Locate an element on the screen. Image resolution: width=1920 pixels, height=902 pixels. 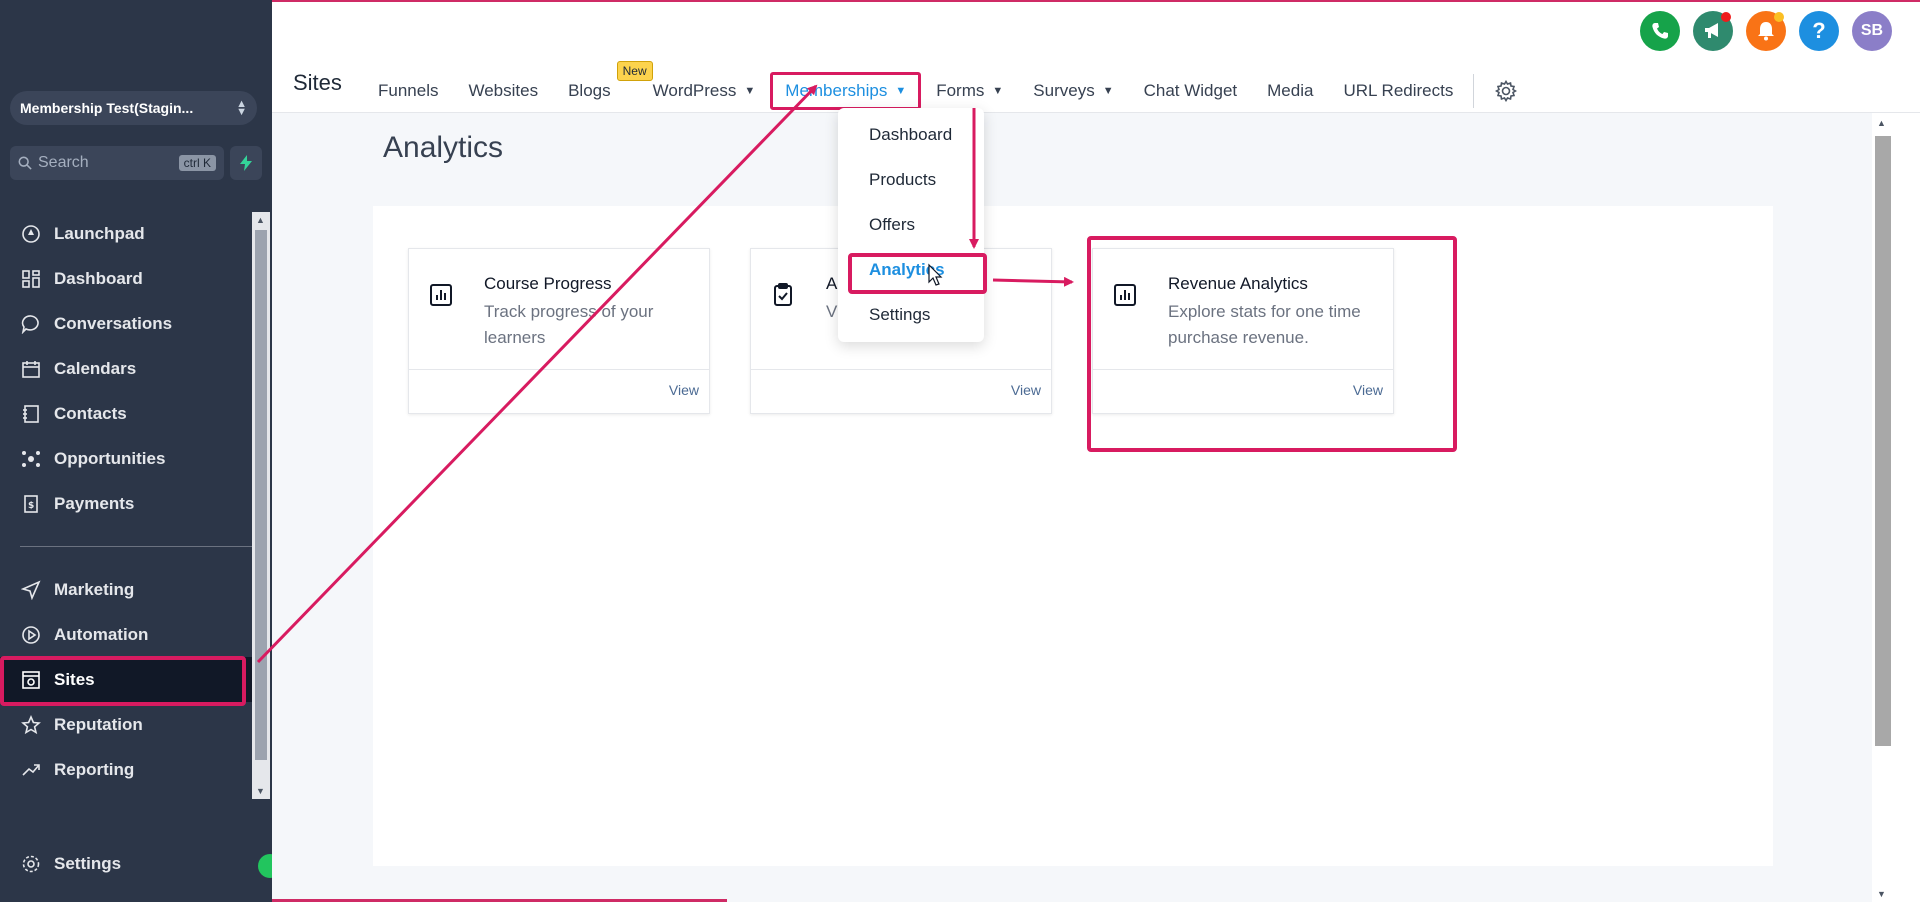
quick-action-button is located at coordinates (246, 163).